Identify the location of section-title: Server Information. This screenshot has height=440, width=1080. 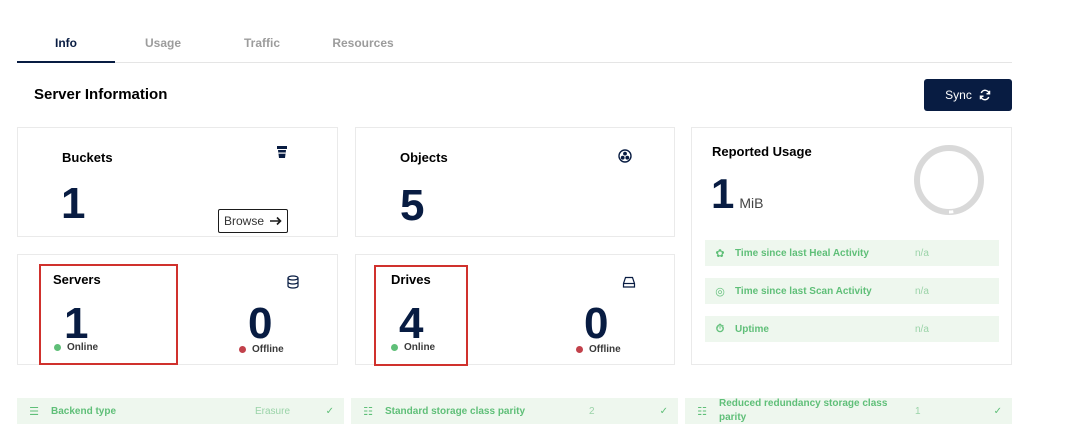
(101, 94).